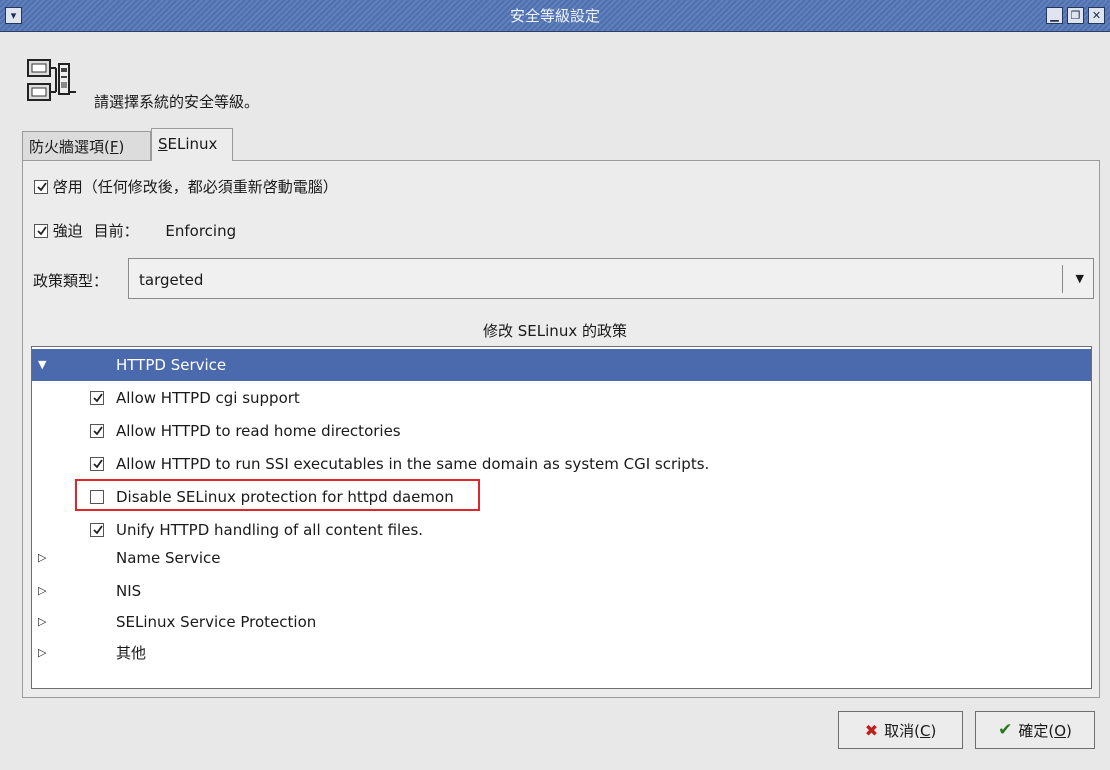 The width and height of the screenshot is (1110, 770). Describe the element at coordinates (561, 558) in the screenshot. I see `tree-group: ▷ Name Service` at that location.